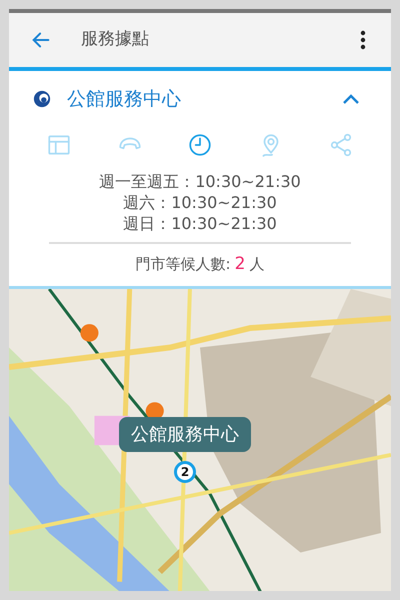  I want to click on store-name: 公館服務中心, so click(124, 99).